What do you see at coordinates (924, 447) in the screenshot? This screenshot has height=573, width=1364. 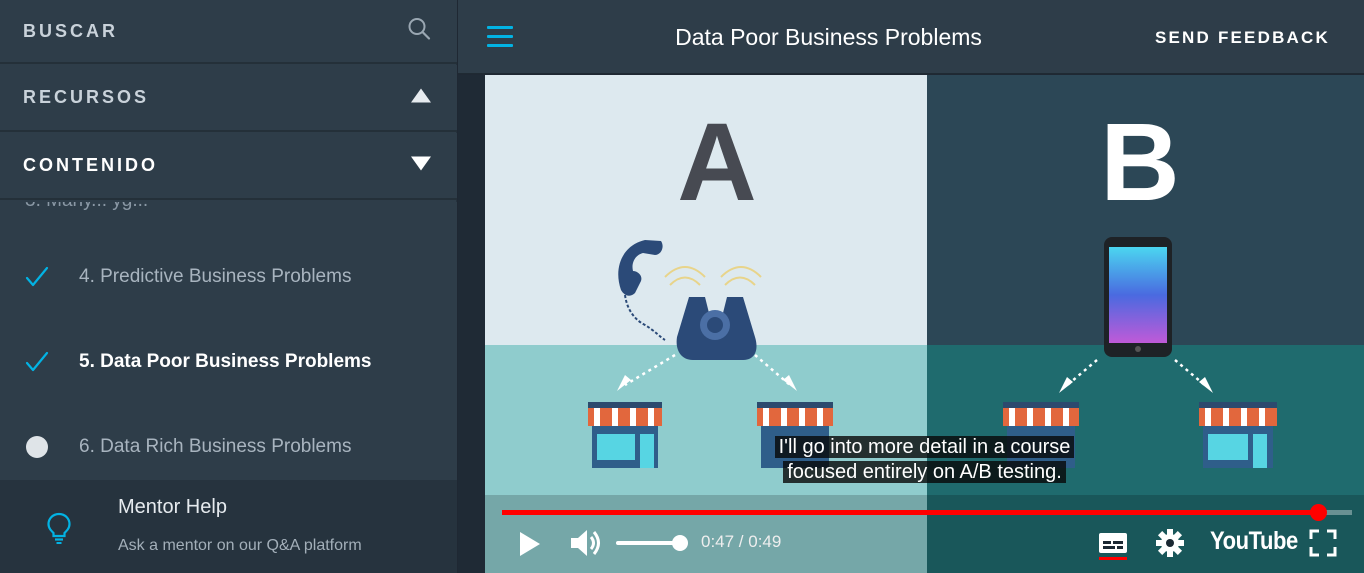 I see `caption-line-1: I'll go into more detail in a course` at bounding box center [924, 447].